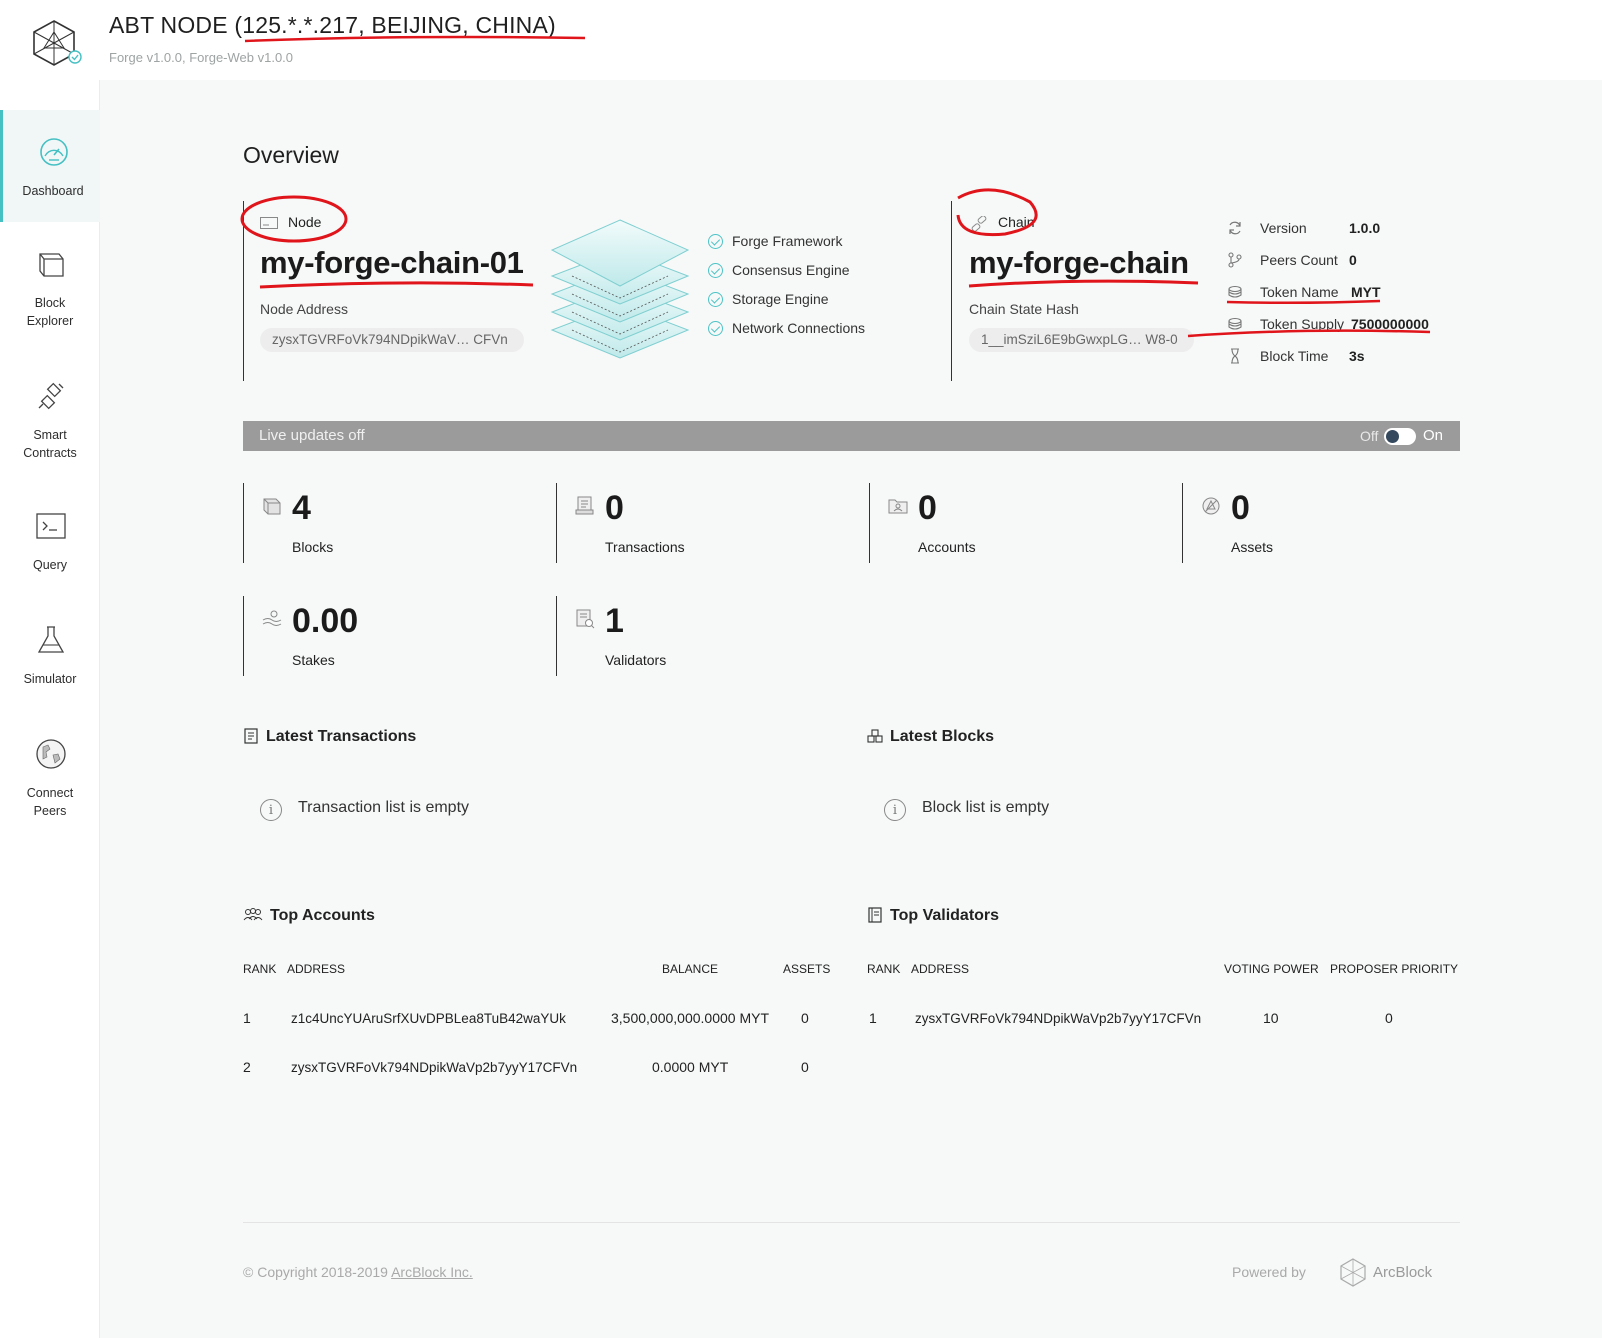 The image size is (1602, 1338). Describe the element at coordinates (50, 654) in the screenshot. I see `sidebar-item-simulator: Simulator` at that location.